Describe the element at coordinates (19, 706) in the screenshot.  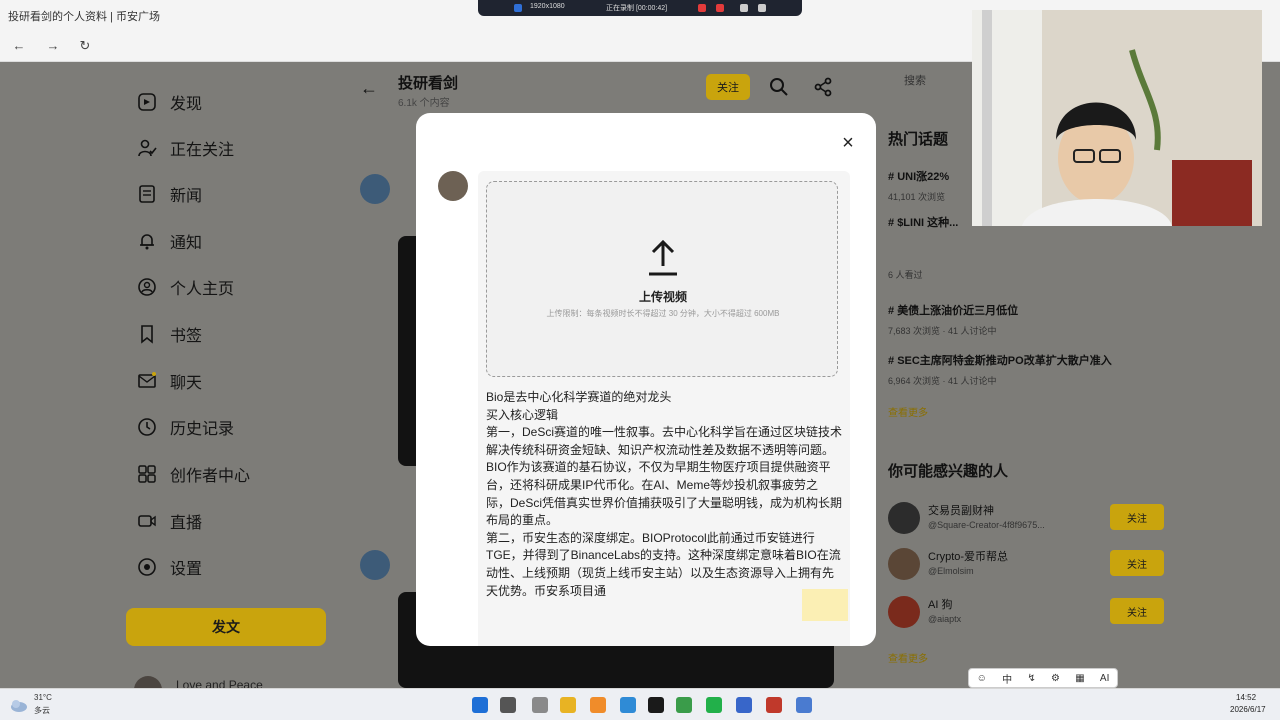
I see `weather-cloud-icon` at that location.